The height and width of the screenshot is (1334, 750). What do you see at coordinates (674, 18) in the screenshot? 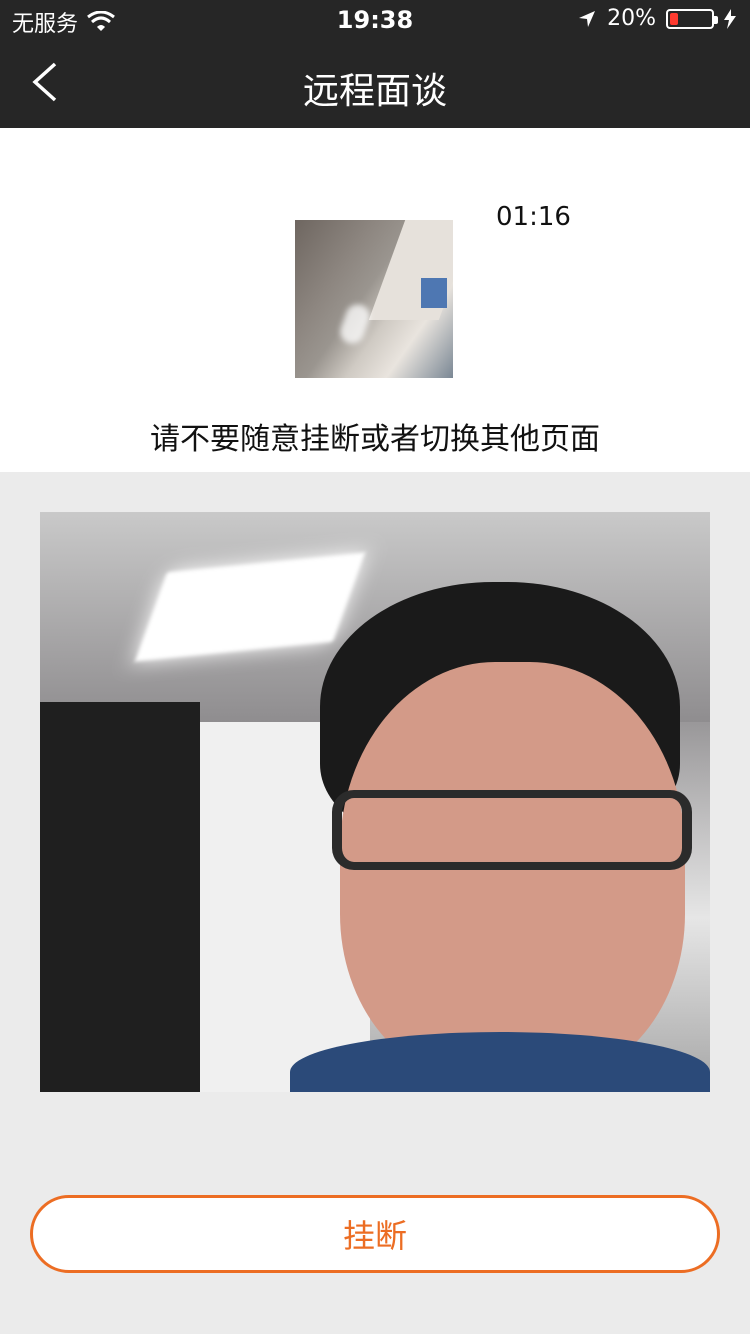
I see `battery-fill` at bounding box center [674, 18].